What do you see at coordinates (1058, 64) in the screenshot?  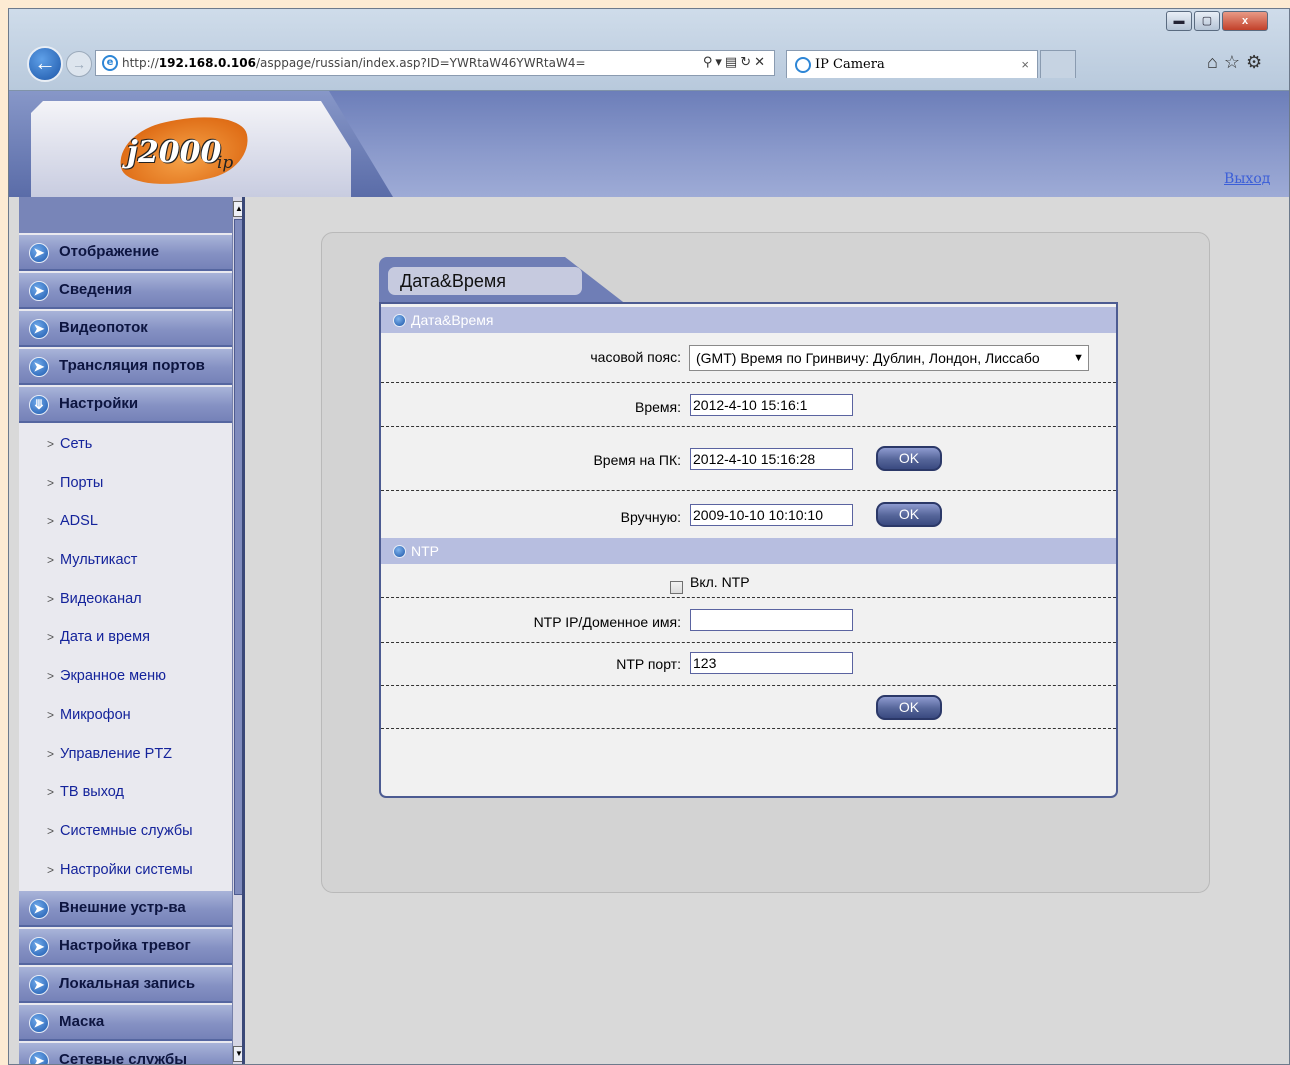 I see `new-tab-button` at bounding box center [1058, 64].